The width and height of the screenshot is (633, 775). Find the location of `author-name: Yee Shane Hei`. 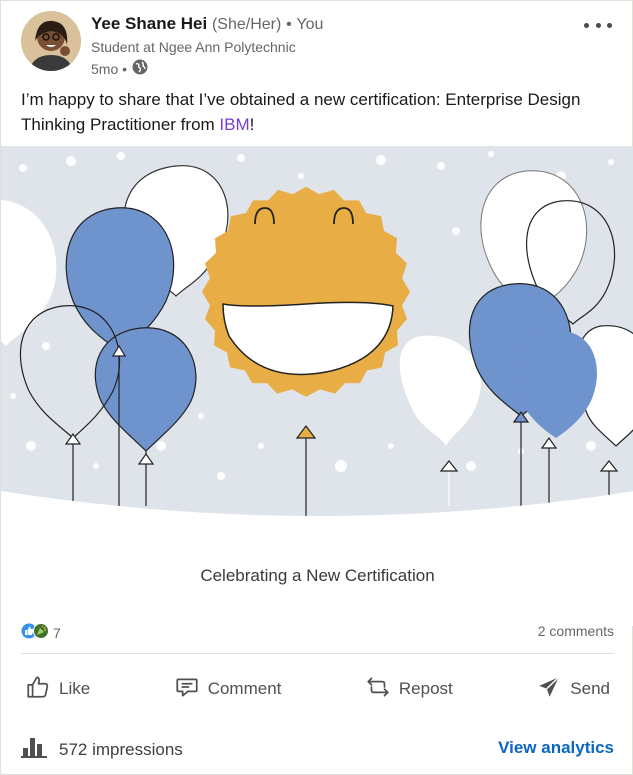

author-name: Yee Shane Hei is located at coordinates (149, 23).